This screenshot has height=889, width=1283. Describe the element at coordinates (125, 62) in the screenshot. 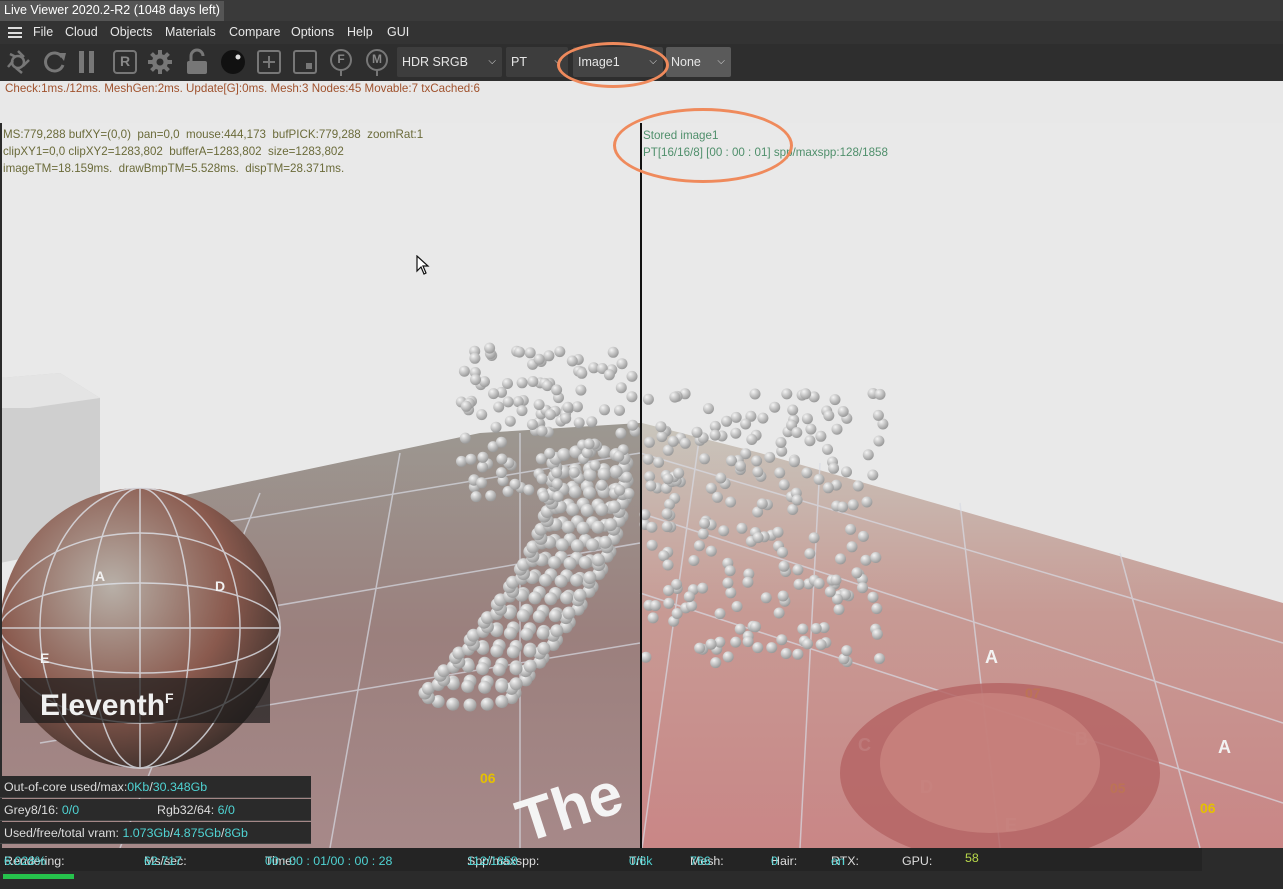

I see `render-icon: R` at that location.